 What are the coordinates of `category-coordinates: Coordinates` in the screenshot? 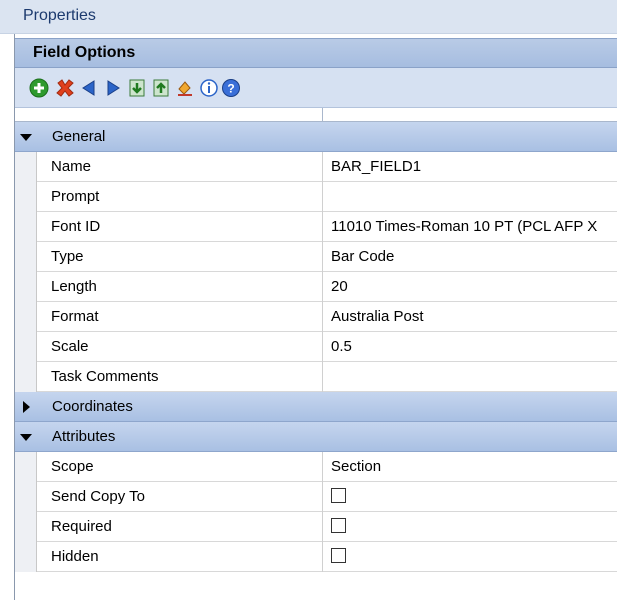 It's located at (316, 407).